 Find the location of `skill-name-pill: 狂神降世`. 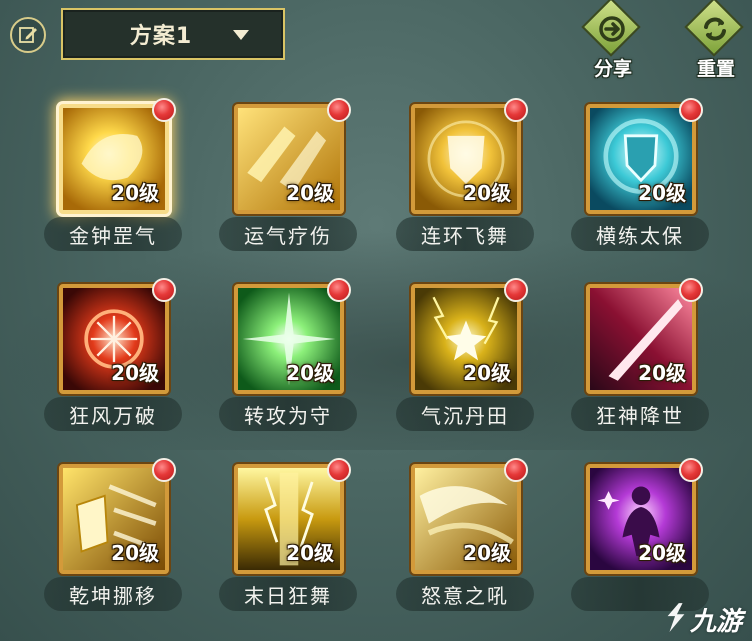

skill-name-pill: 狂神降世 is located at coordinates (640, 414).